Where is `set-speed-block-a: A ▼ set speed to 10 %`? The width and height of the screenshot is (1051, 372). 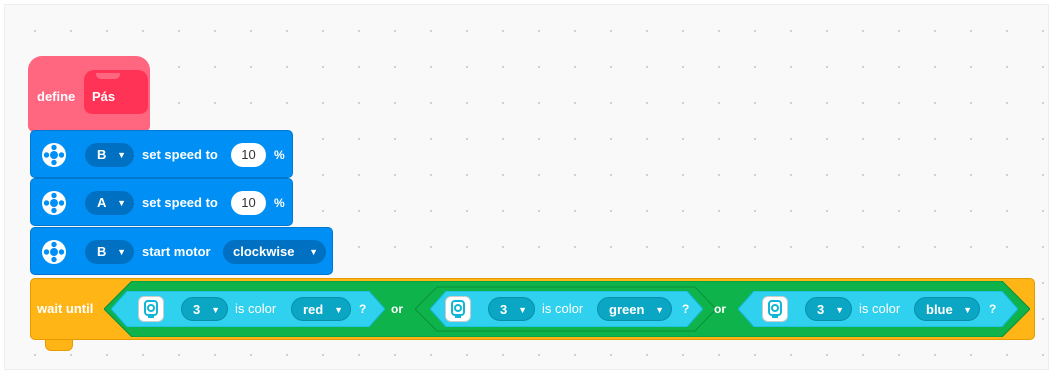
set-speed-block-a: A ▼ set speed to 10 % is located at coordinates (161, 202).